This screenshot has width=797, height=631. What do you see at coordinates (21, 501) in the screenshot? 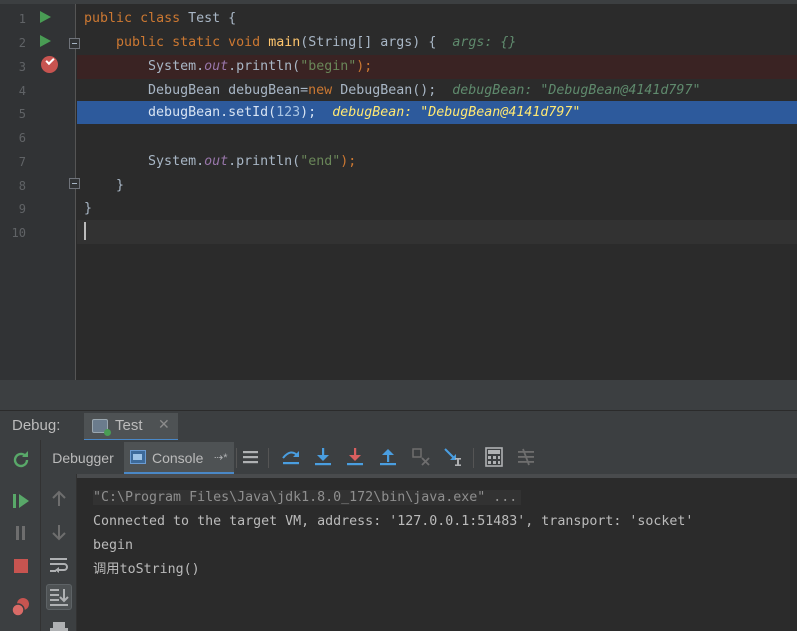
I see `resume-icon` at bounding box center [21, 501].